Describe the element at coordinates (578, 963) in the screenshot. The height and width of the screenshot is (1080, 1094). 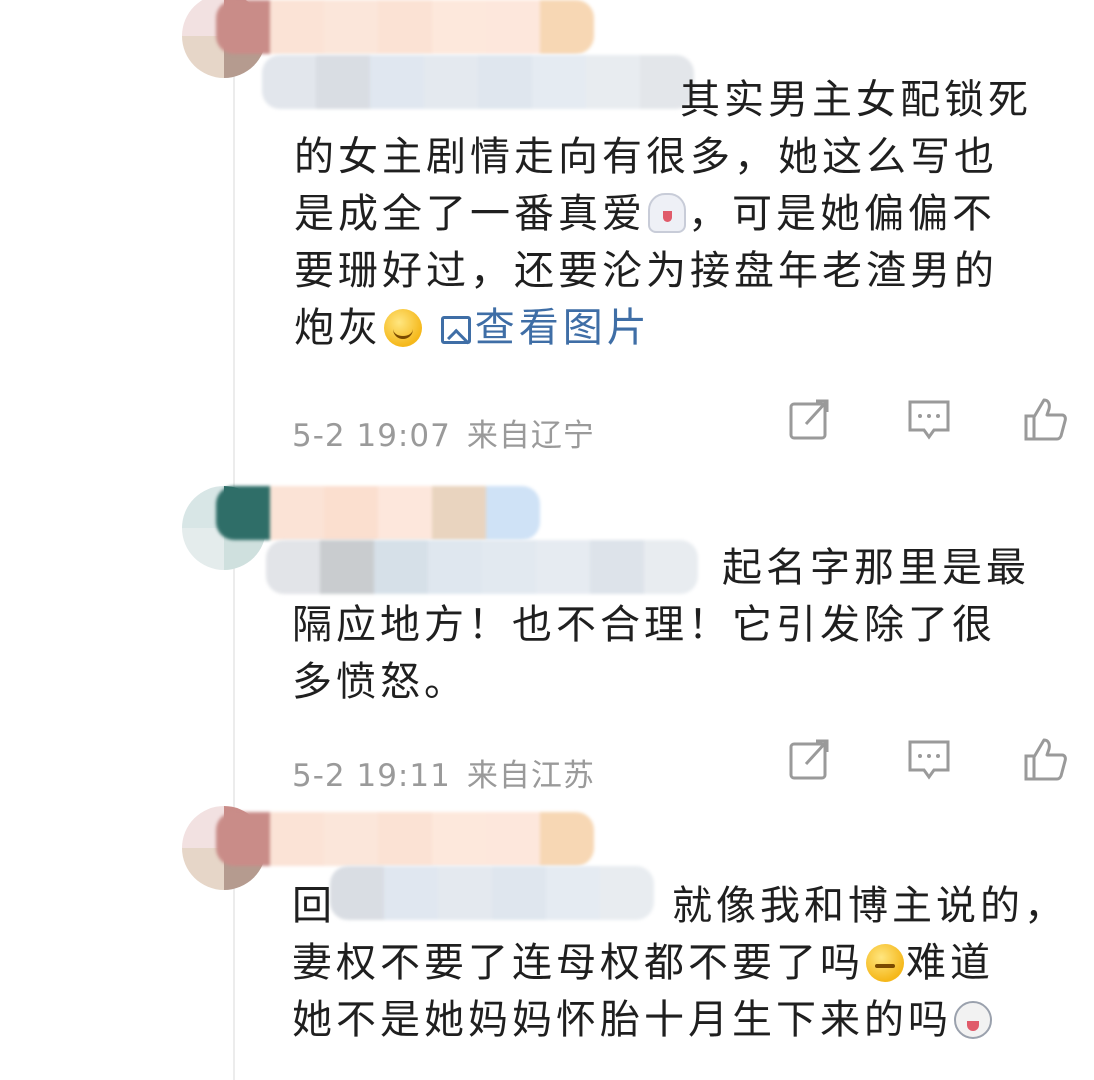
I see `comment-text-line: 妻权不要了连母权都不要了吗` at that location.